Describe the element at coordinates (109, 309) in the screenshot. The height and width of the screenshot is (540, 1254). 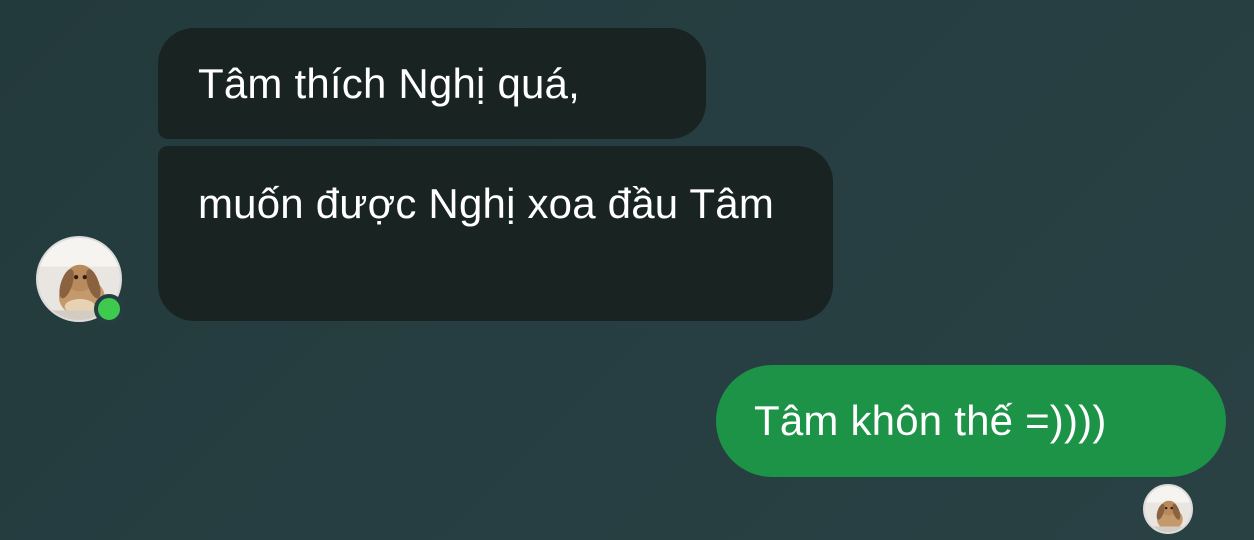
I see `online-status-indicator` at that location.